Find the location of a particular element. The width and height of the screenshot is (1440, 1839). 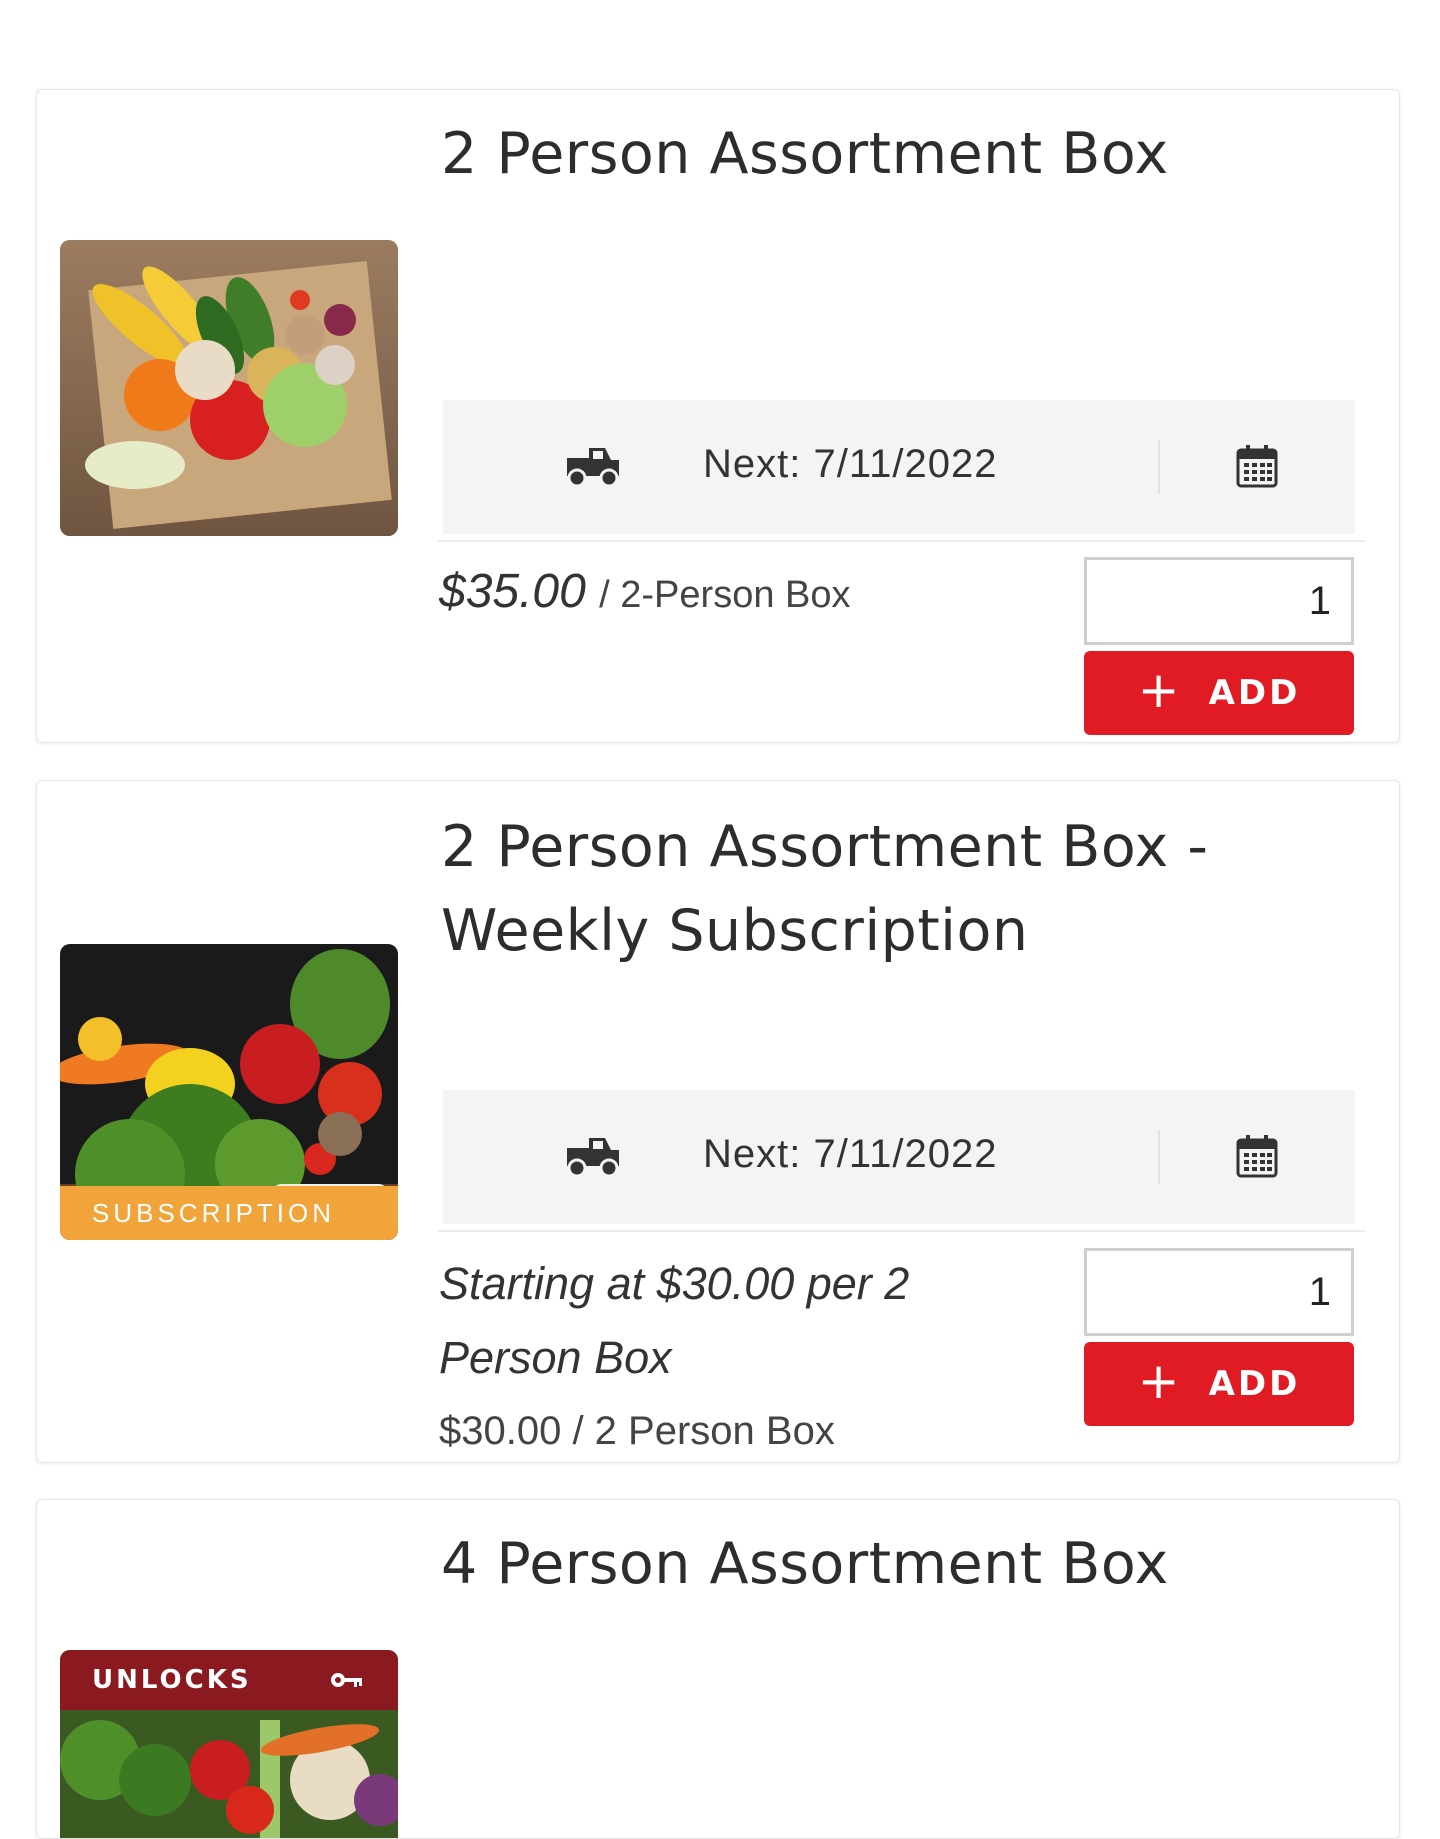

product-title: 2 Person Assortment Box is located at coordinates (880, 154).